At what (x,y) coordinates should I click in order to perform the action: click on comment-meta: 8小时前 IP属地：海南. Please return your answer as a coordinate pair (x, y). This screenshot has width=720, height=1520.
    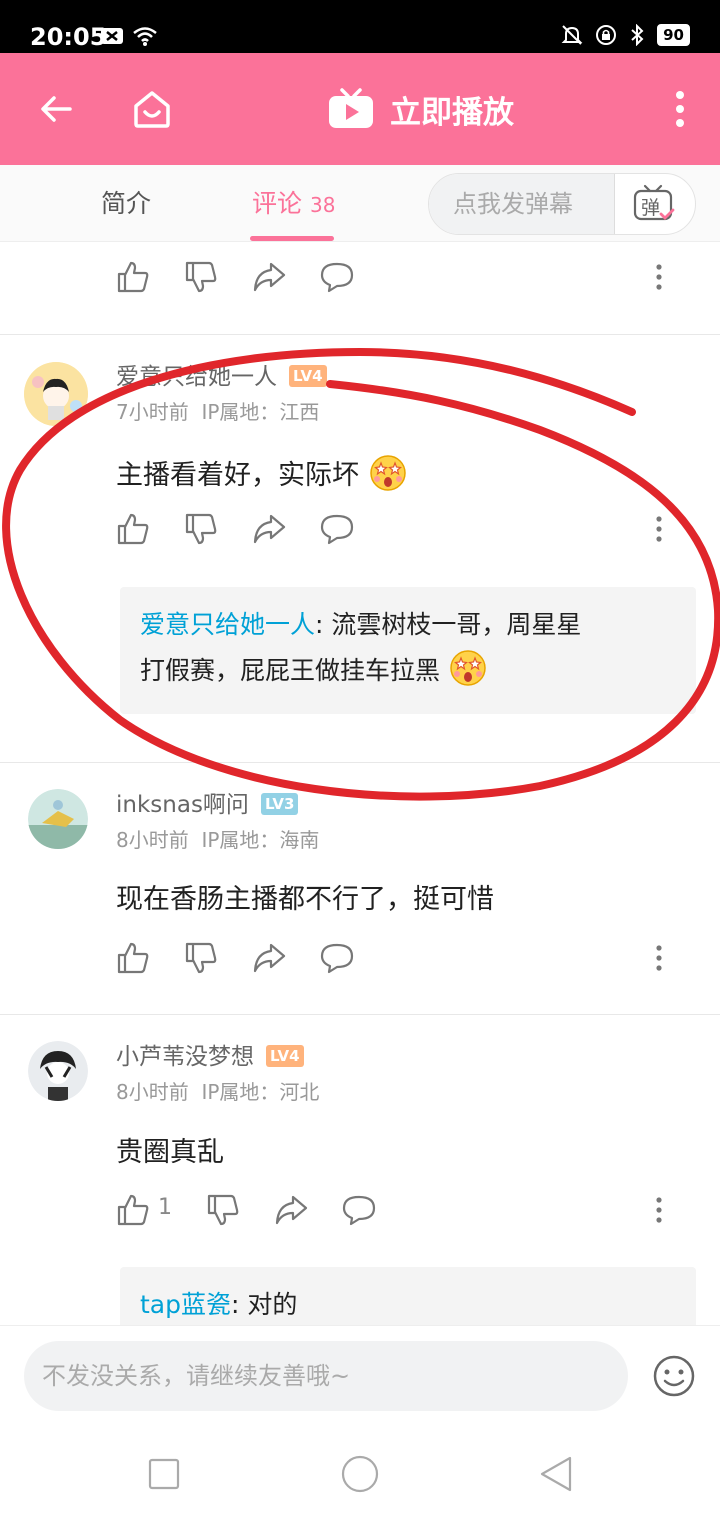
    Looking at the image, I should click on (217, 840).